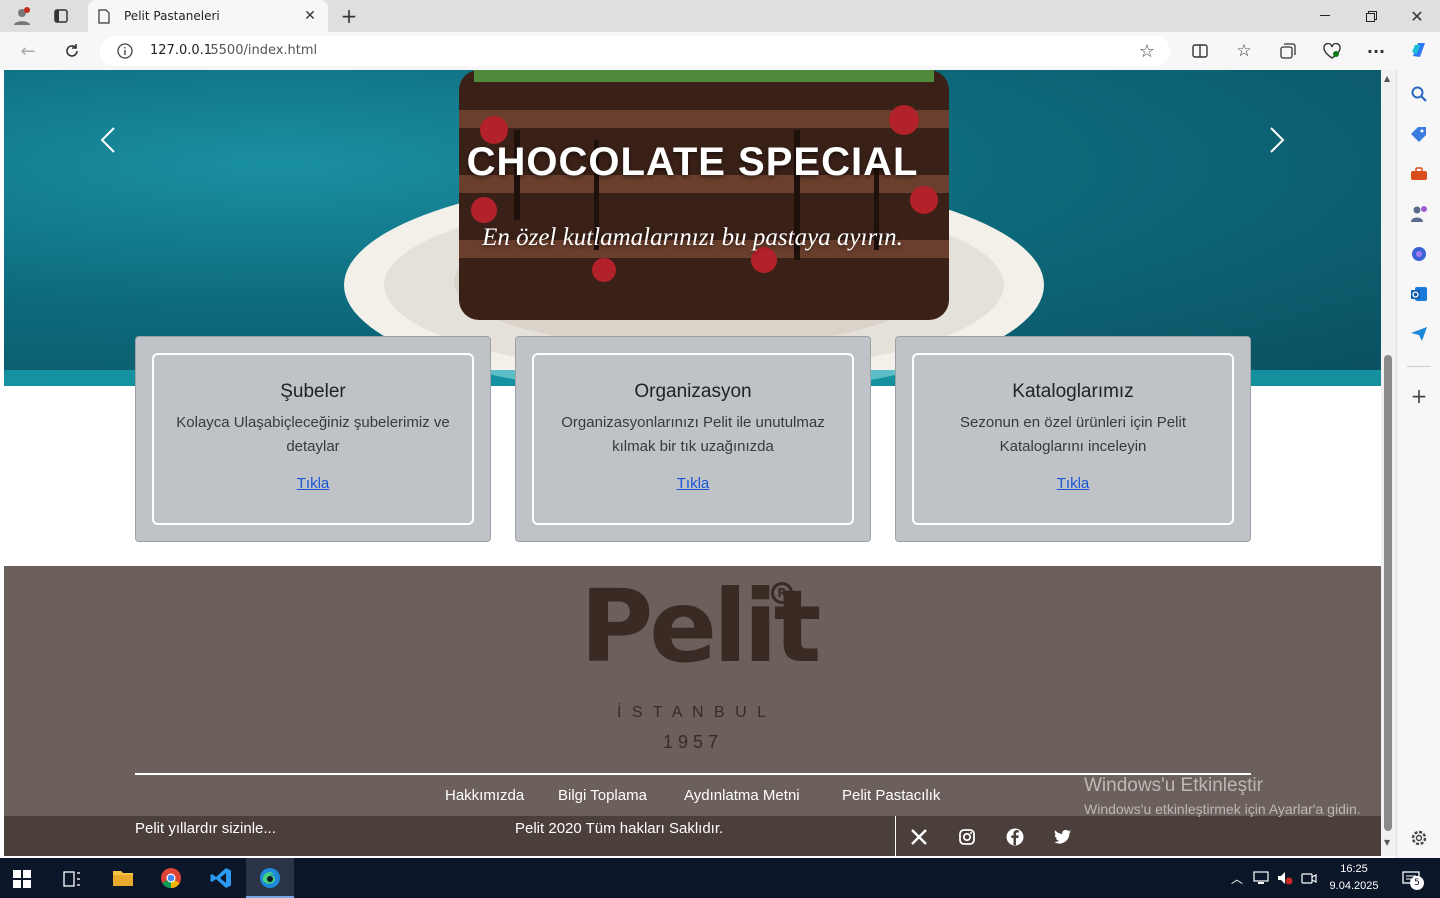 This screenshot has height=898, width=1440. I want to click on outlook-icon, so click(1419, 294).